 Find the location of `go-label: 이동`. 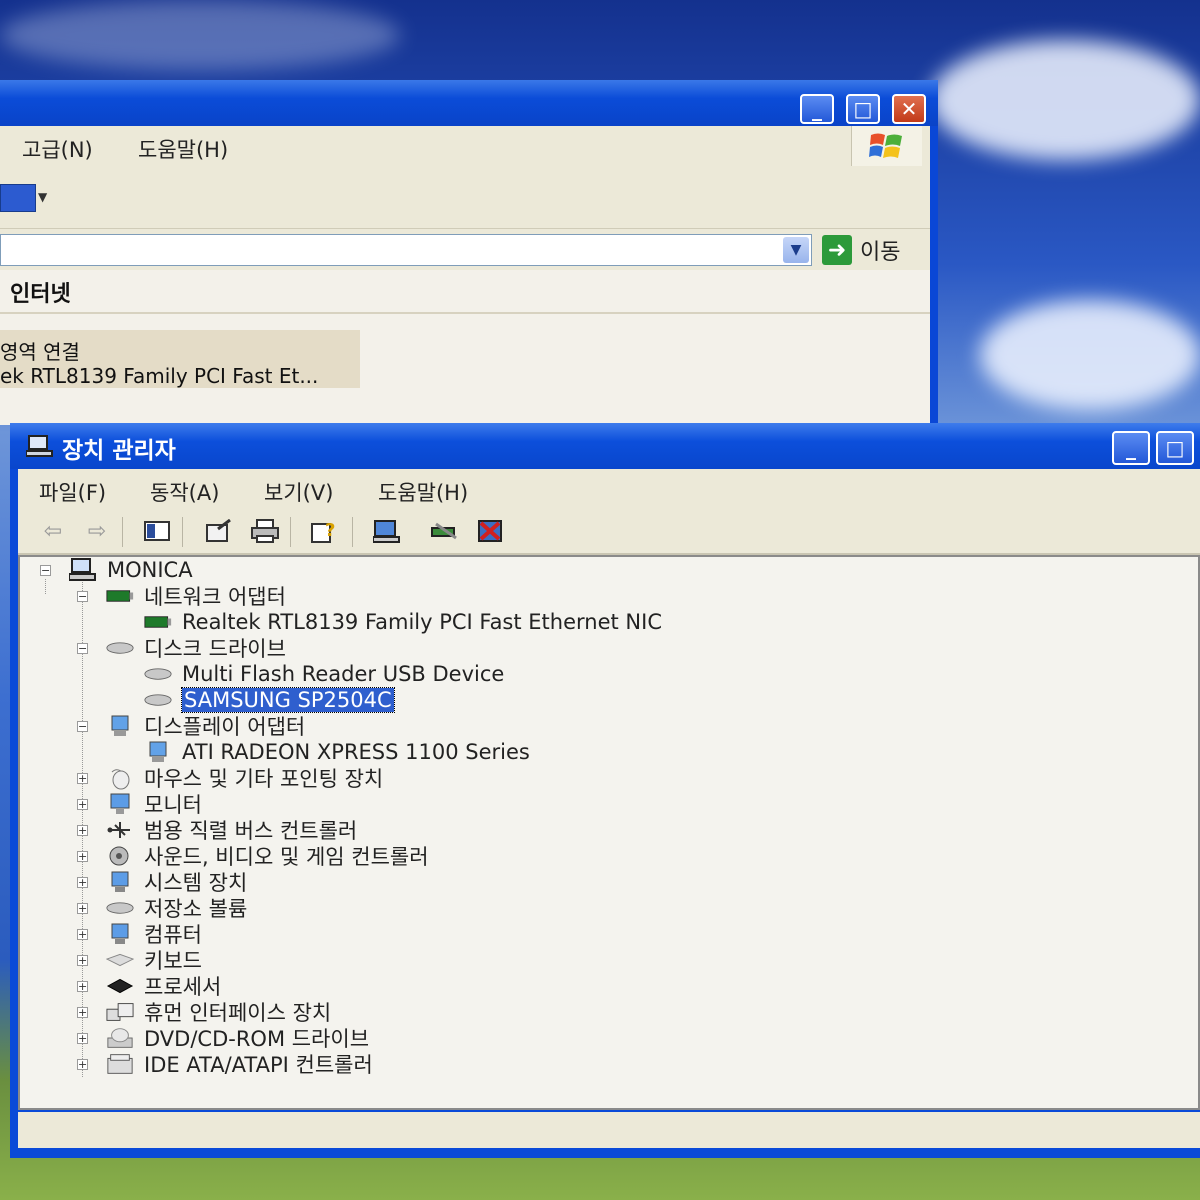

go-label: 이동 is located at coordinates (880, 252).